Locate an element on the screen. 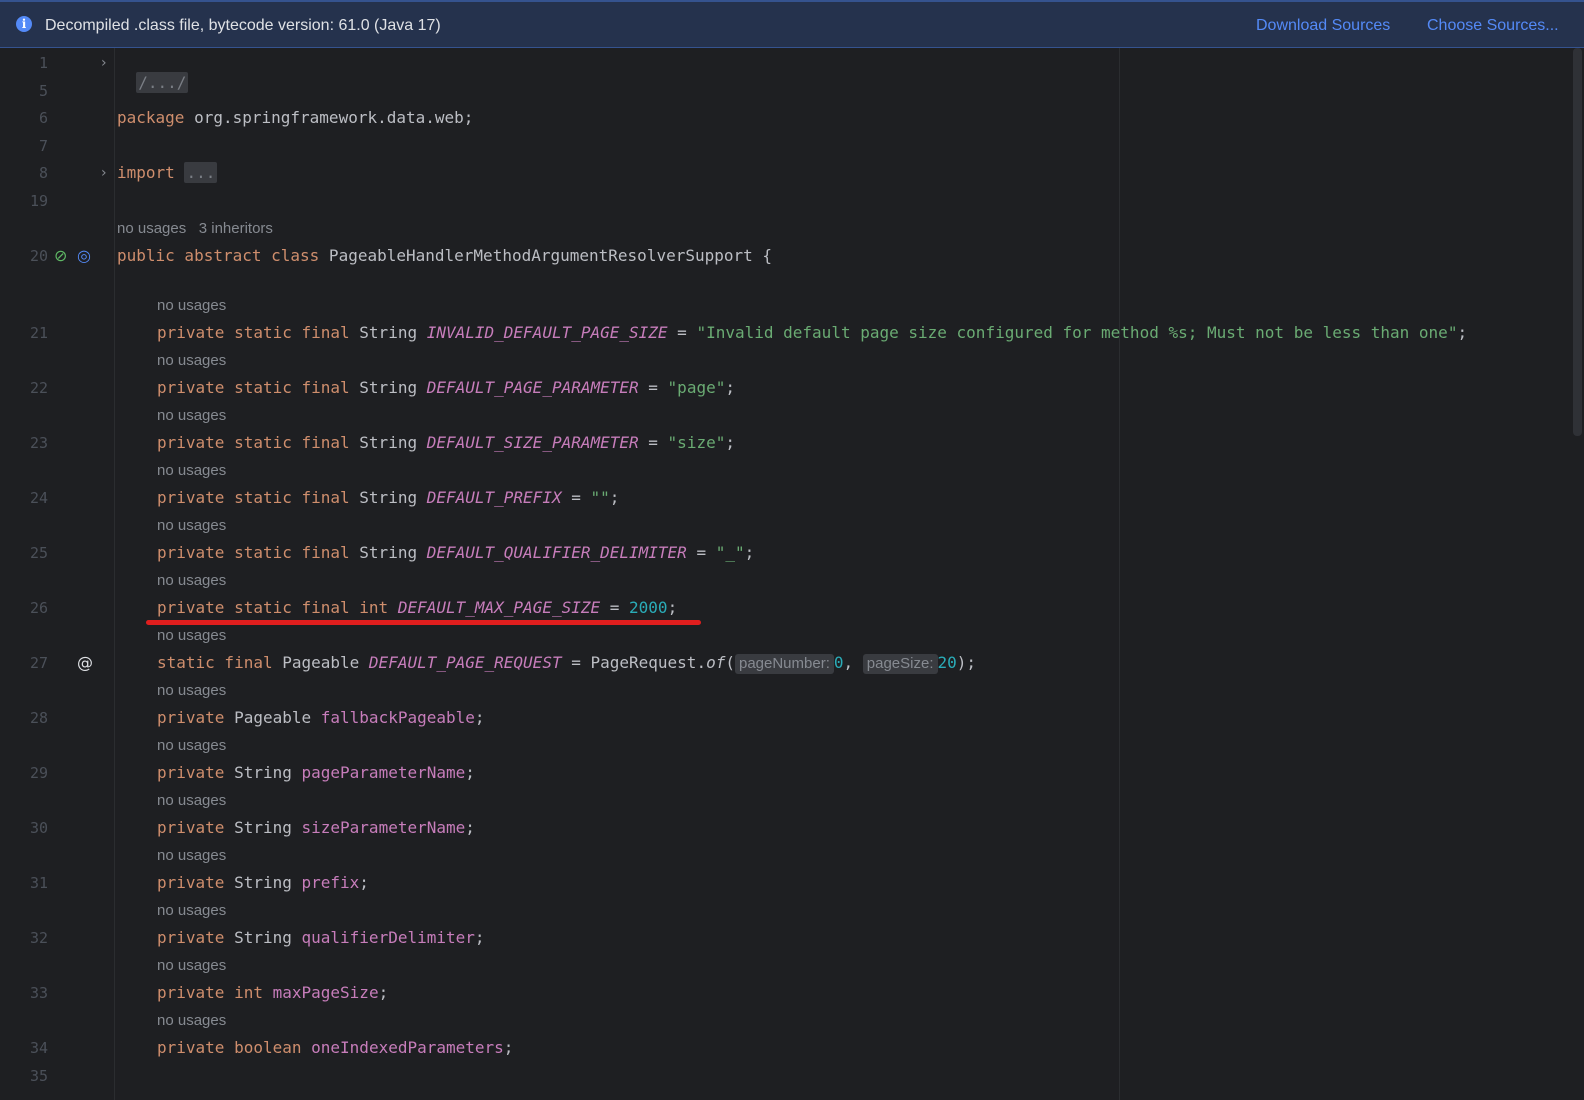 The height and width of the screenshot is (1100, 1584). line-number: 1 is located at coordinates (43, 63).